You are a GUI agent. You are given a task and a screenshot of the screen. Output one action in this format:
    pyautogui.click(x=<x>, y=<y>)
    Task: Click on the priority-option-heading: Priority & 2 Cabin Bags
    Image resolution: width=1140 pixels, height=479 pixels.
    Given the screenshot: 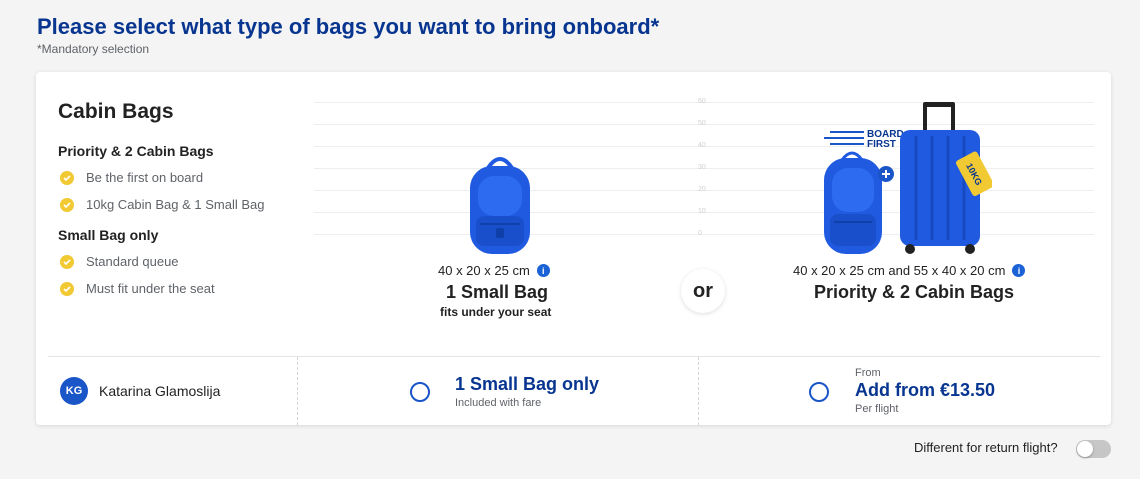 What is the action you would take?
    pyautogui.click(x=136, y=151)
    